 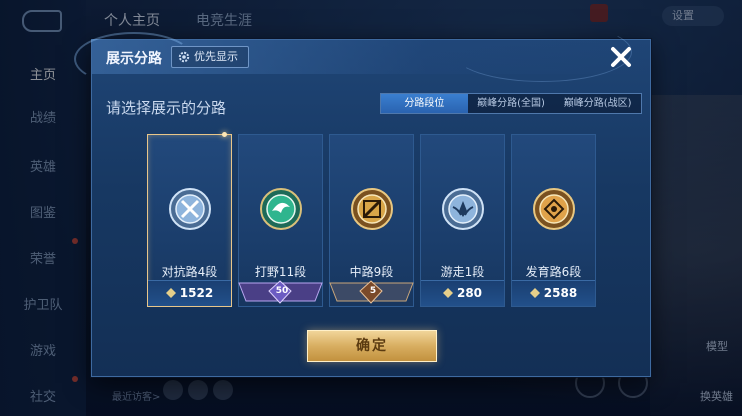 I want to click on dialog-title: 展示分路, so click(x=134, y=59).